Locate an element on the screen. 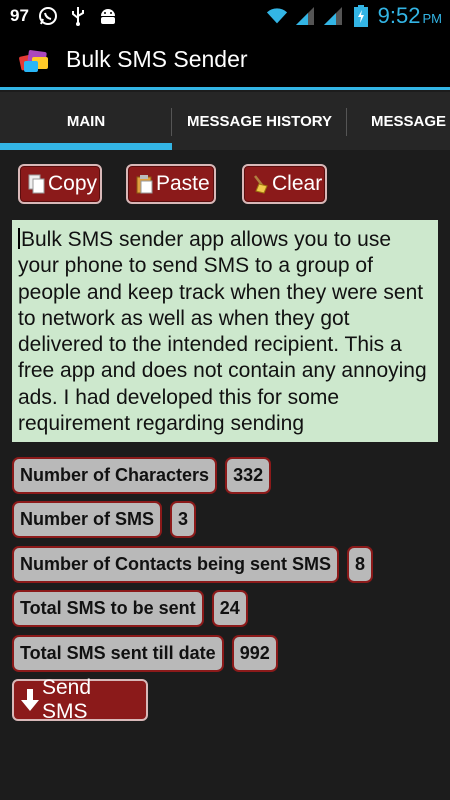  tab-message-s: MESSAGE S is located at coordinates (398, 121).